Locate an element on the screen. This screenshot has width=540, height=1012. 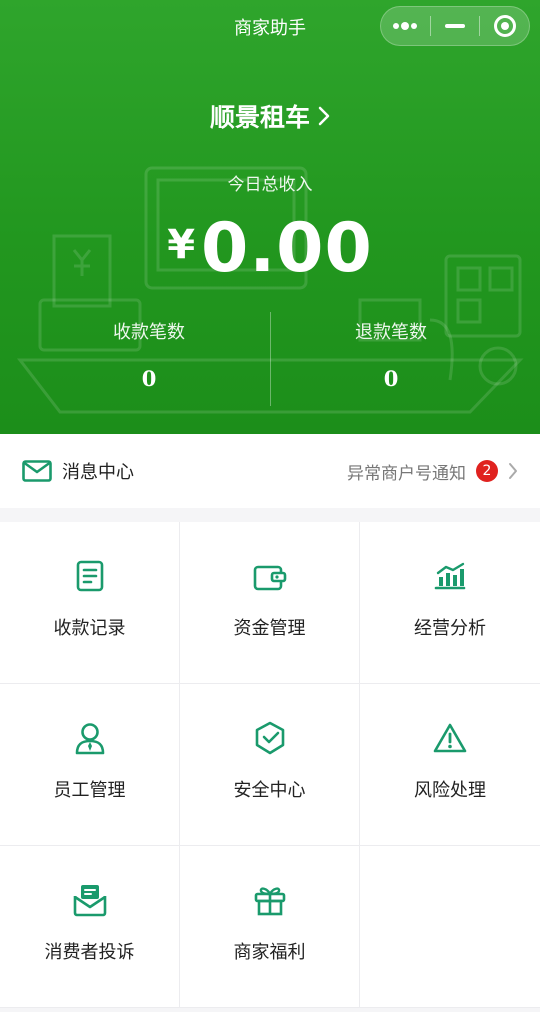
menu-item-label: 收款记录 is located at coordinates (89, 628).